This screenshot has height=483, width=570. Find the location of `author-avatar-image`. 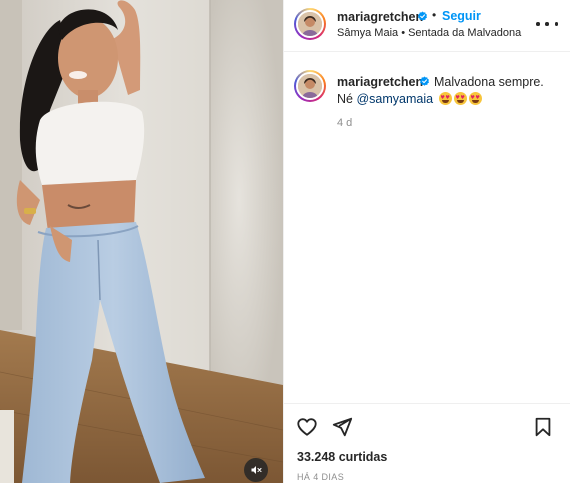

author-avatar-image is located at coordinates (310, 24).